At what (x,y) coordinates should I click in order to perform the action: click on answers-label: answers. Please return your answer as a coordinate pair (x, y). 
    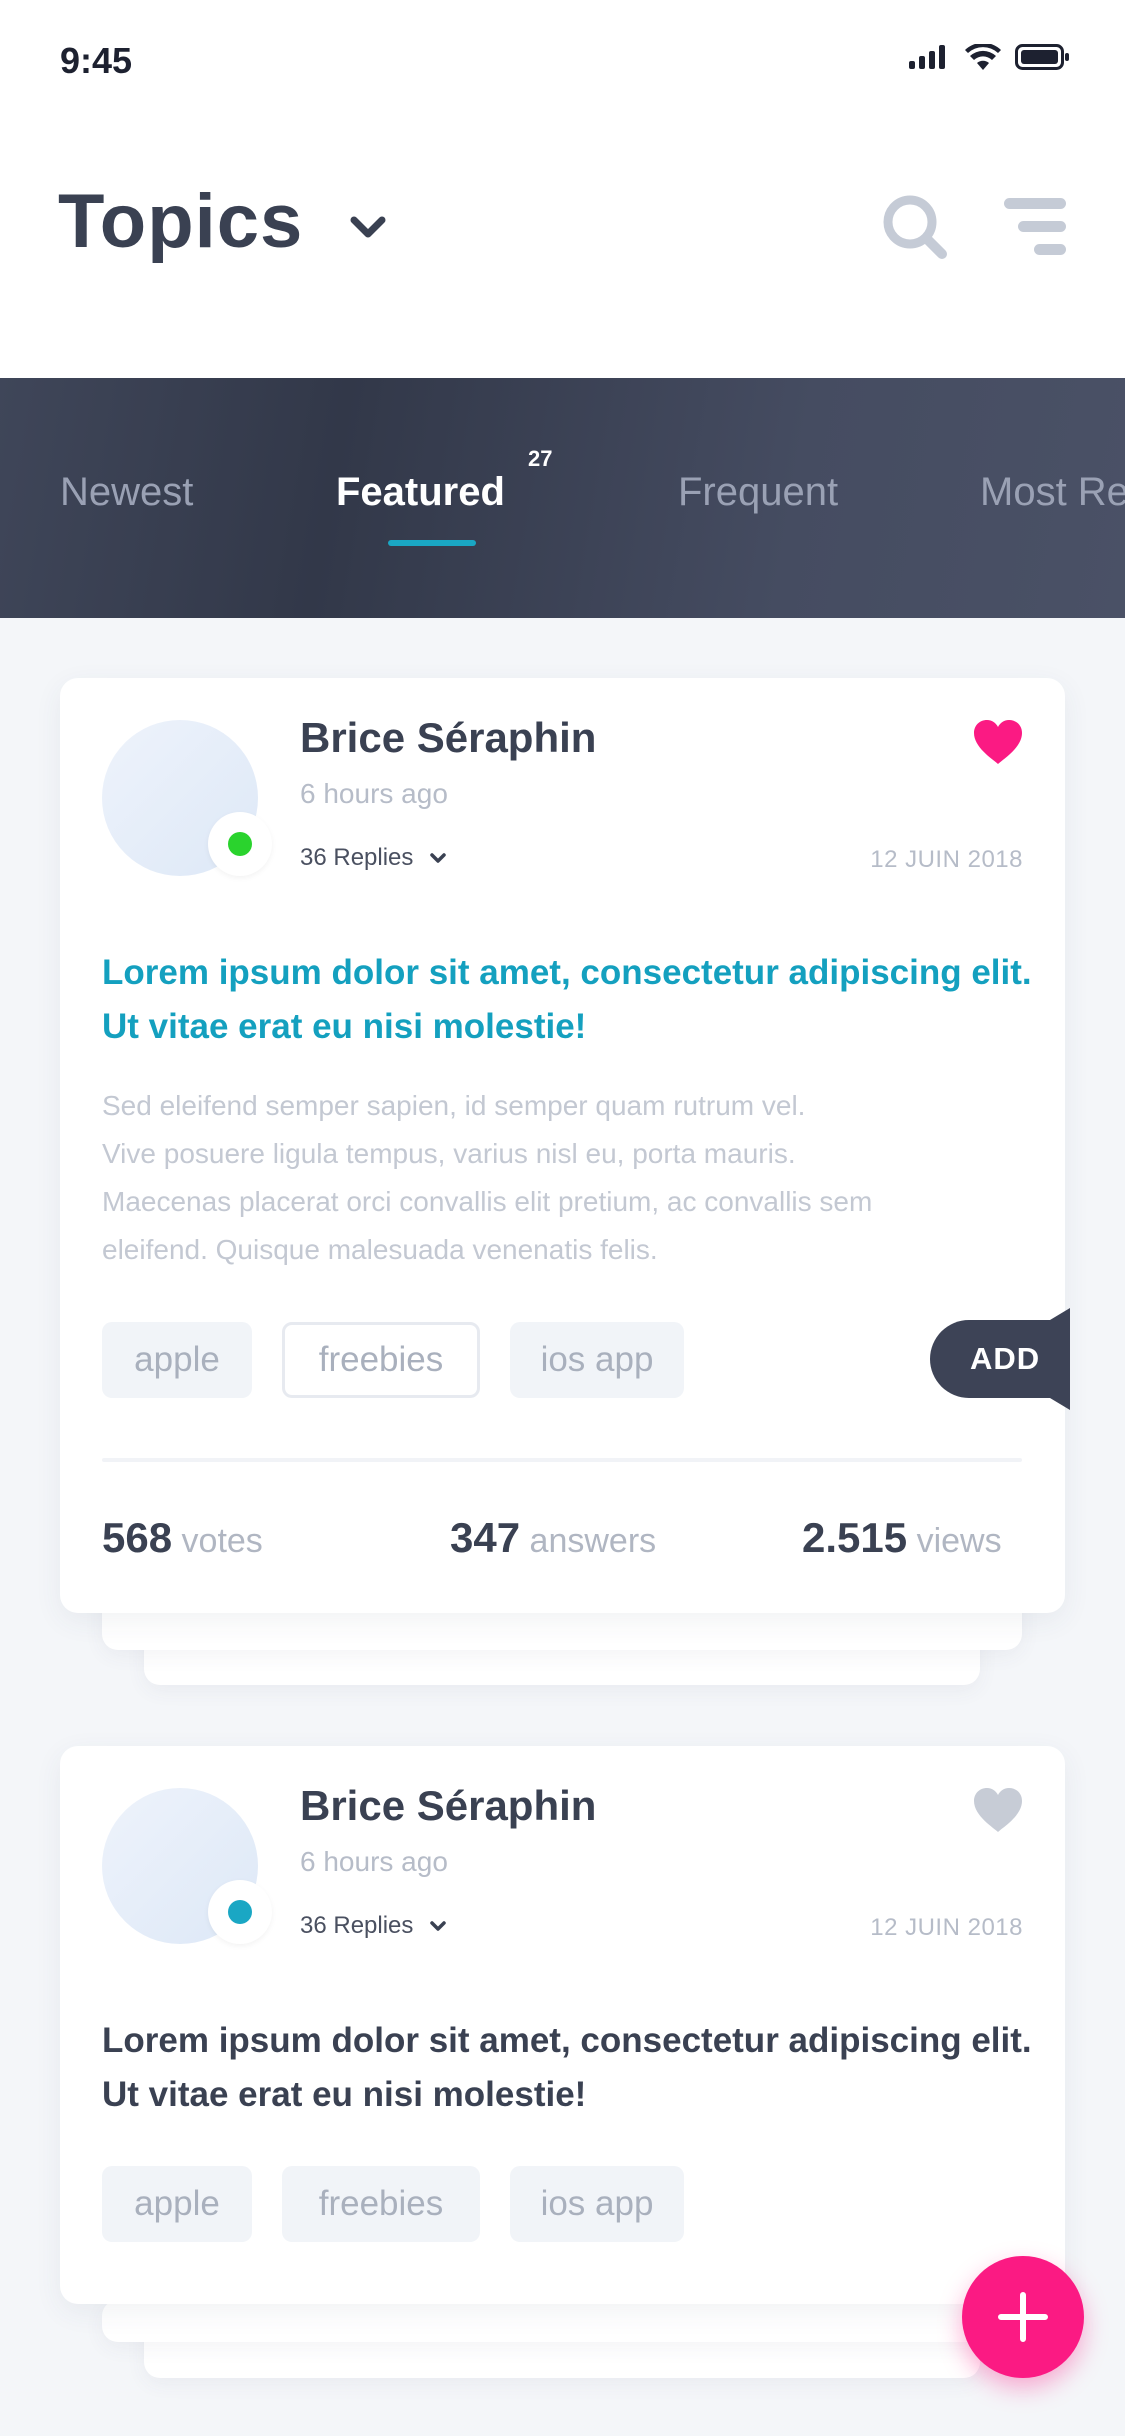
    Looking at the image, I should click on (593, 1541).